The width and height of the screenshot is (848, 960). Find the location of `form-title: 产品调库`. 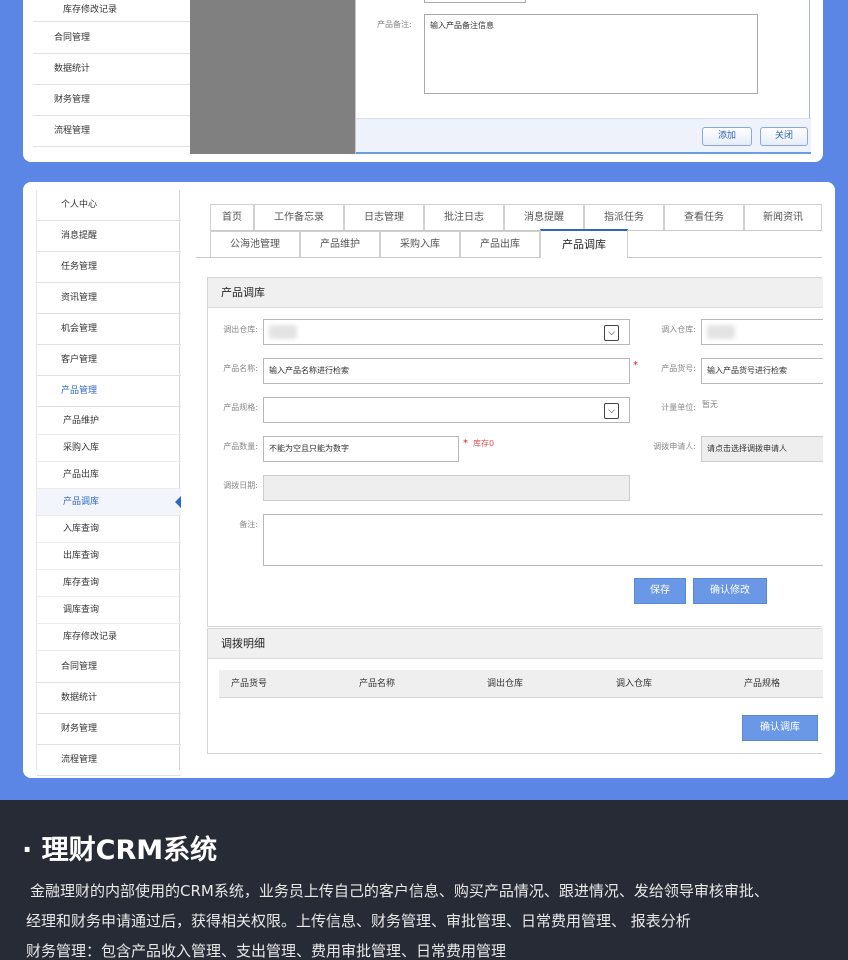

form-title: 产品调库 is located at coordinates (515, 293).